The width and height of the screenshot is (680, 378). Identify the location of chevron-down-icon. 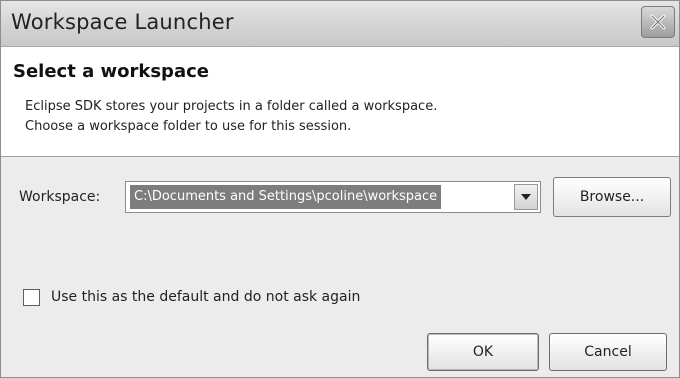
(526, 197).